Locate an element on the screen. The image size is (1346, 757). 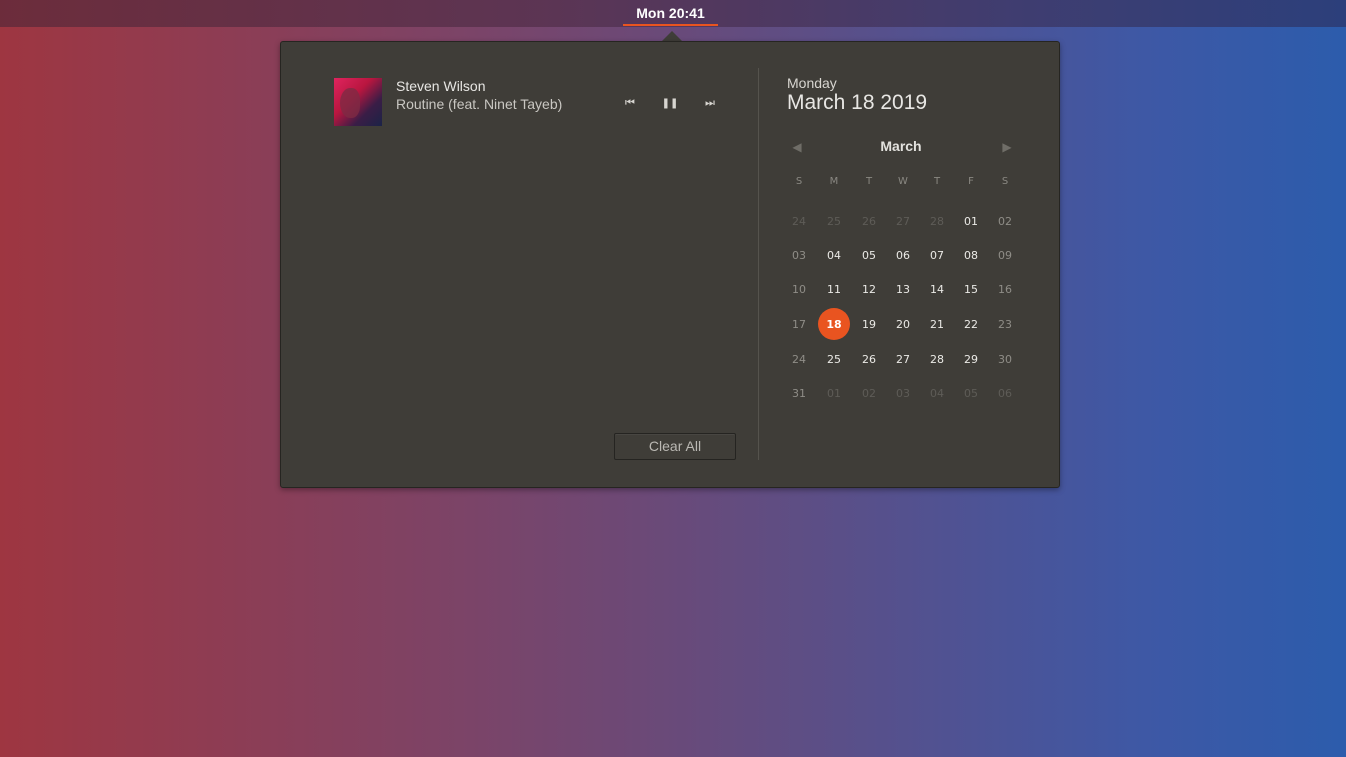
previous-icon: ⏮ is located at coordinates (630, 102).